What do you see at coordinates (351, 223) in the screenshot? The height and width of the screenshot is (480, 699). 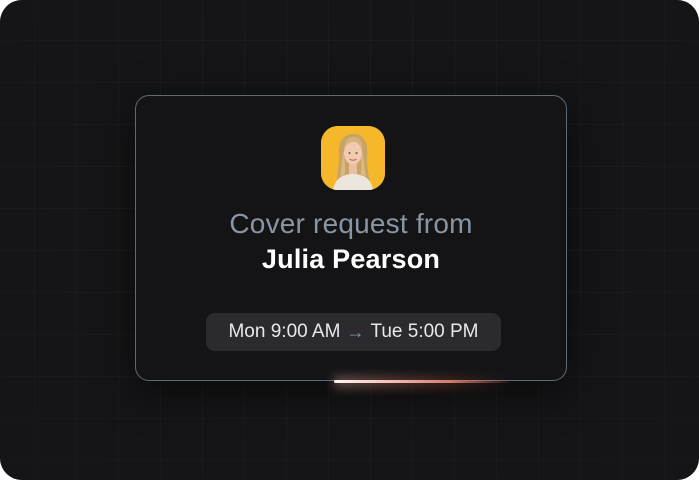 I see `request-title: Cover request from` at bounding box center [351, 223].